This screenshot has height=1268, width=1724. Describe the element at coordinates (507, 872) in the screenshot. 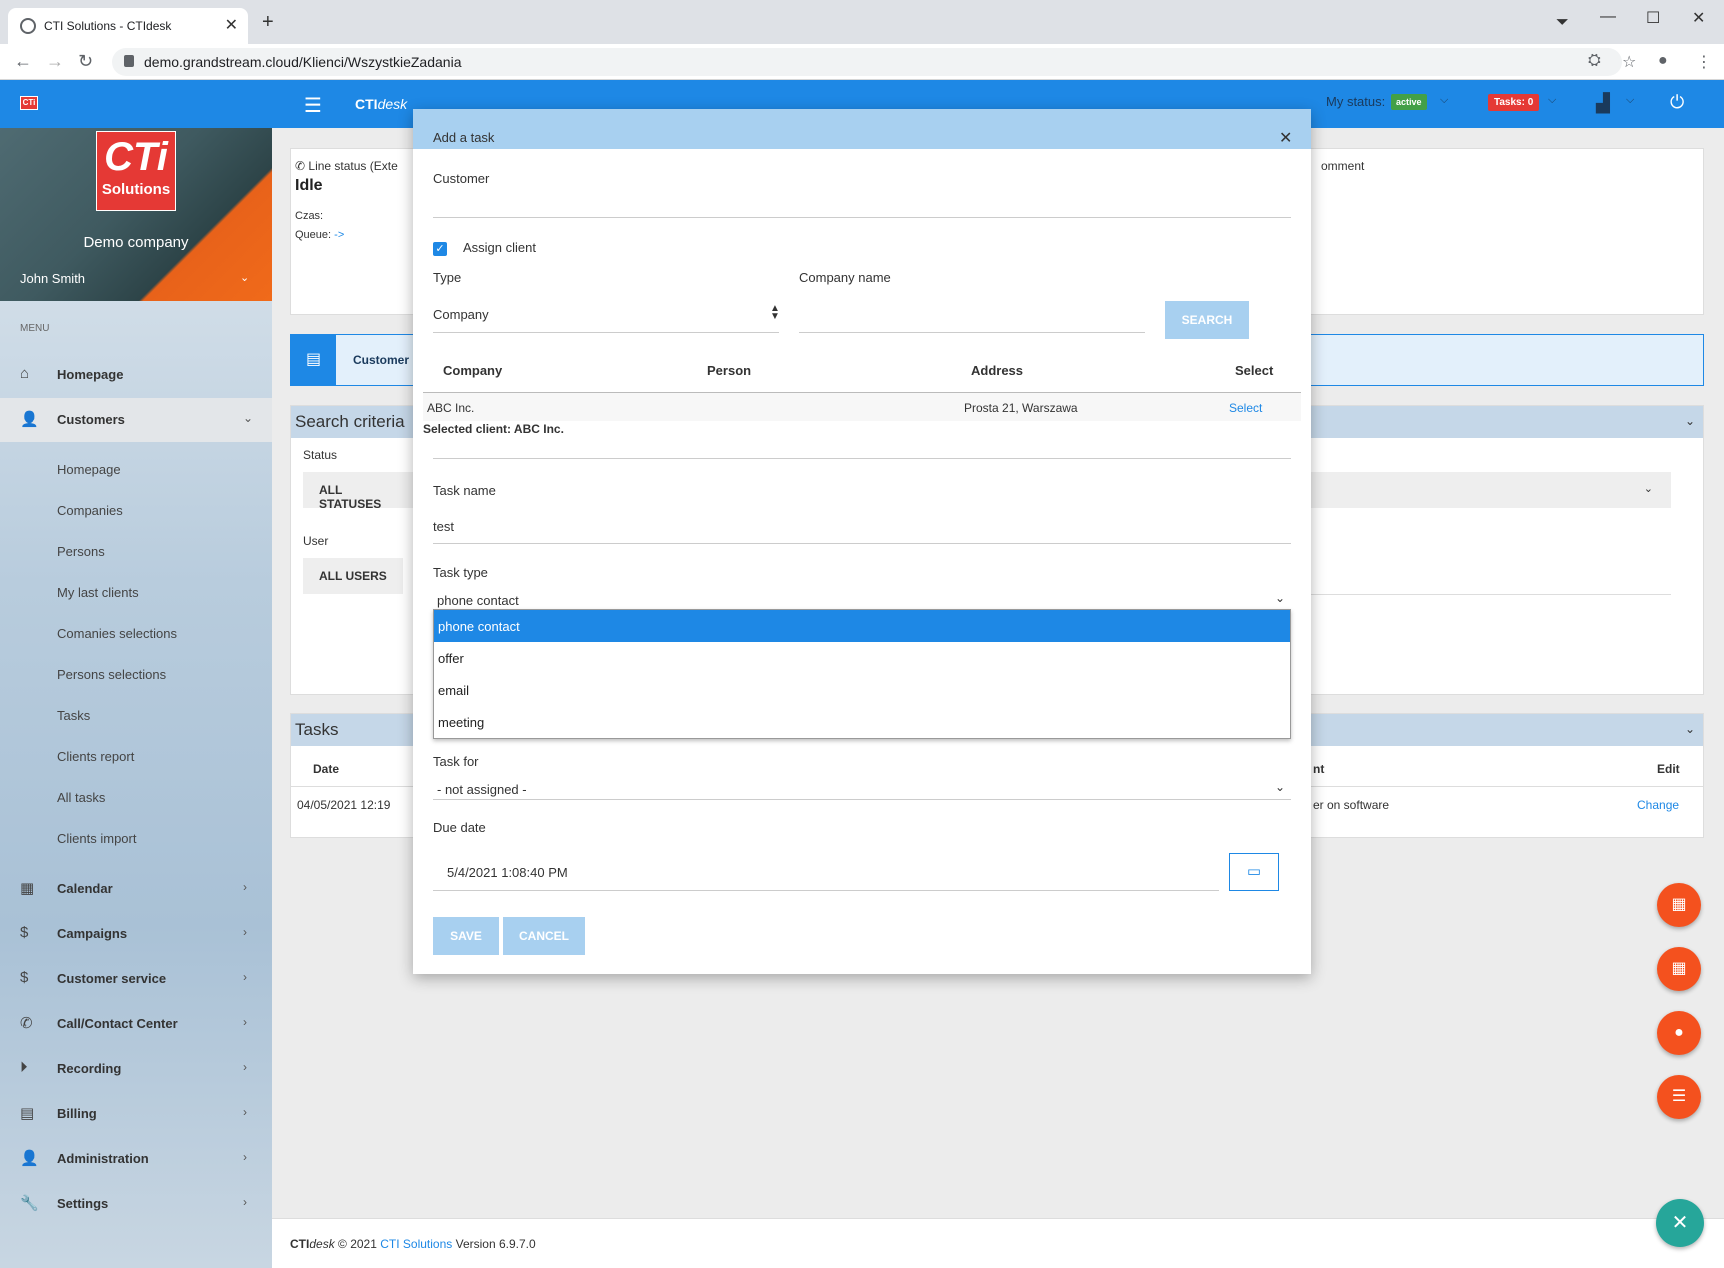

I see `due-date-input: 5/4/2021 1:08:40 PM` at that location.